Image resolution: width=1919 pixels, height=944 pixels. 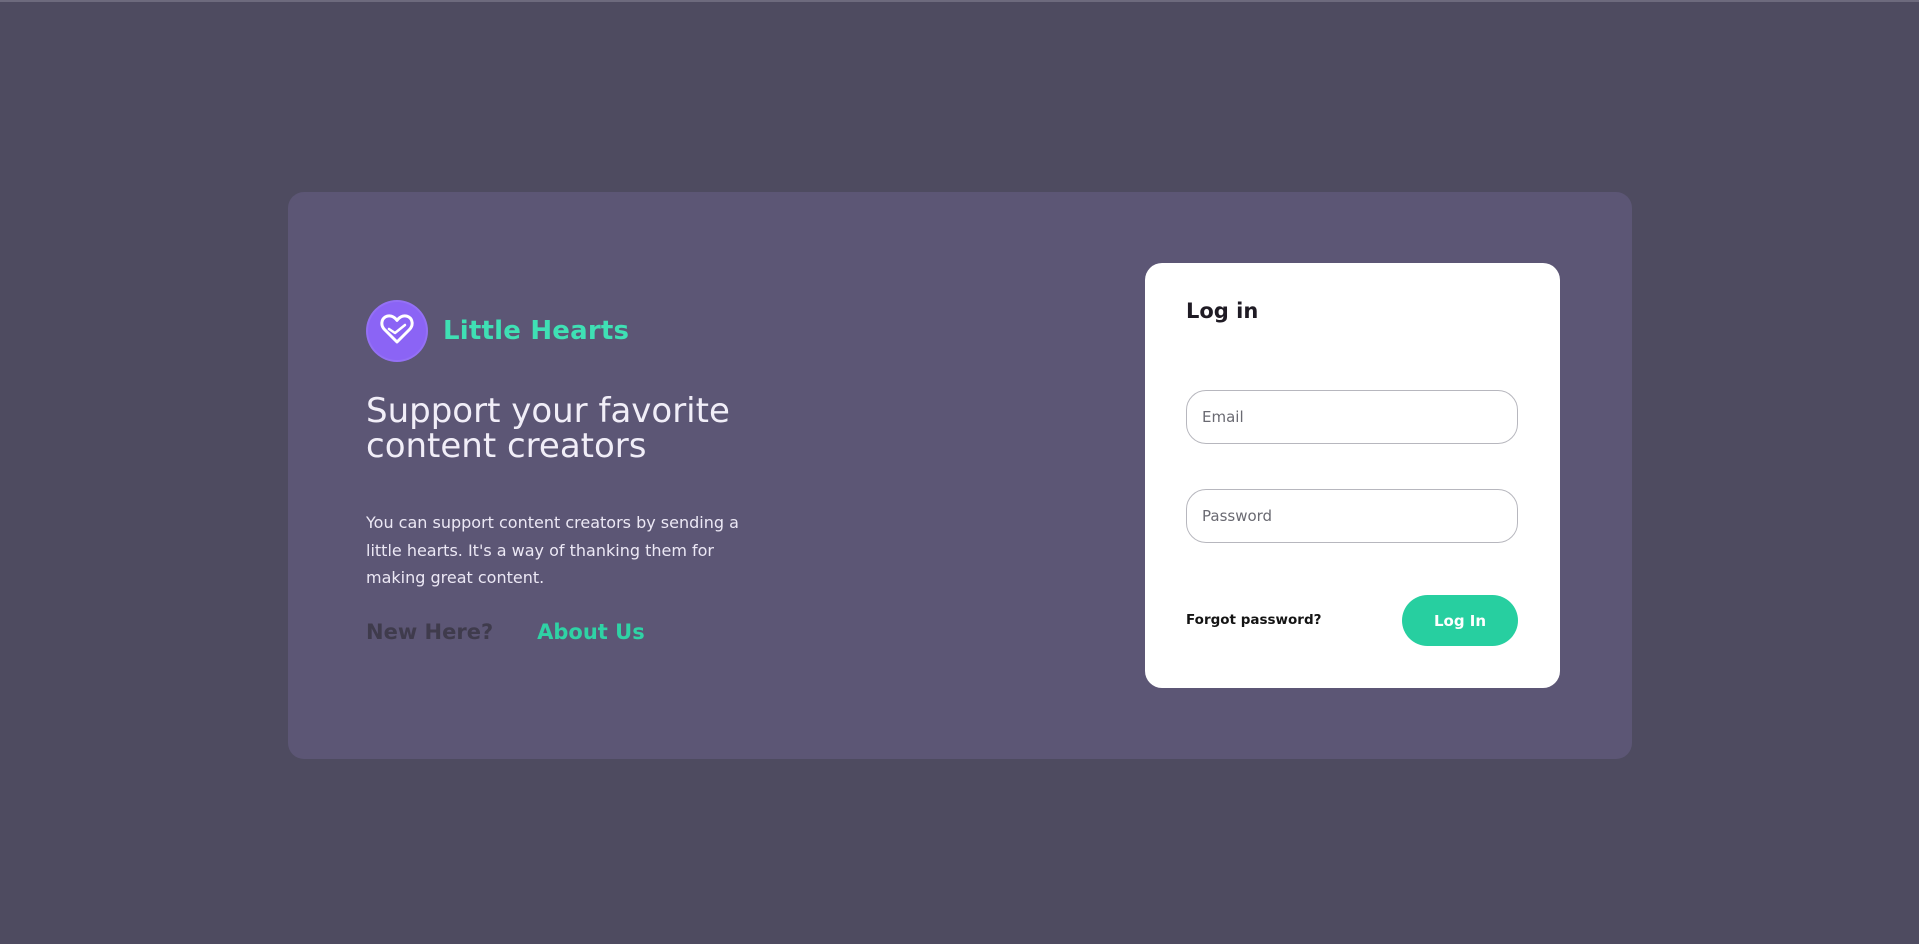 I want to click on heart-icon, so click(x=397, y=331).